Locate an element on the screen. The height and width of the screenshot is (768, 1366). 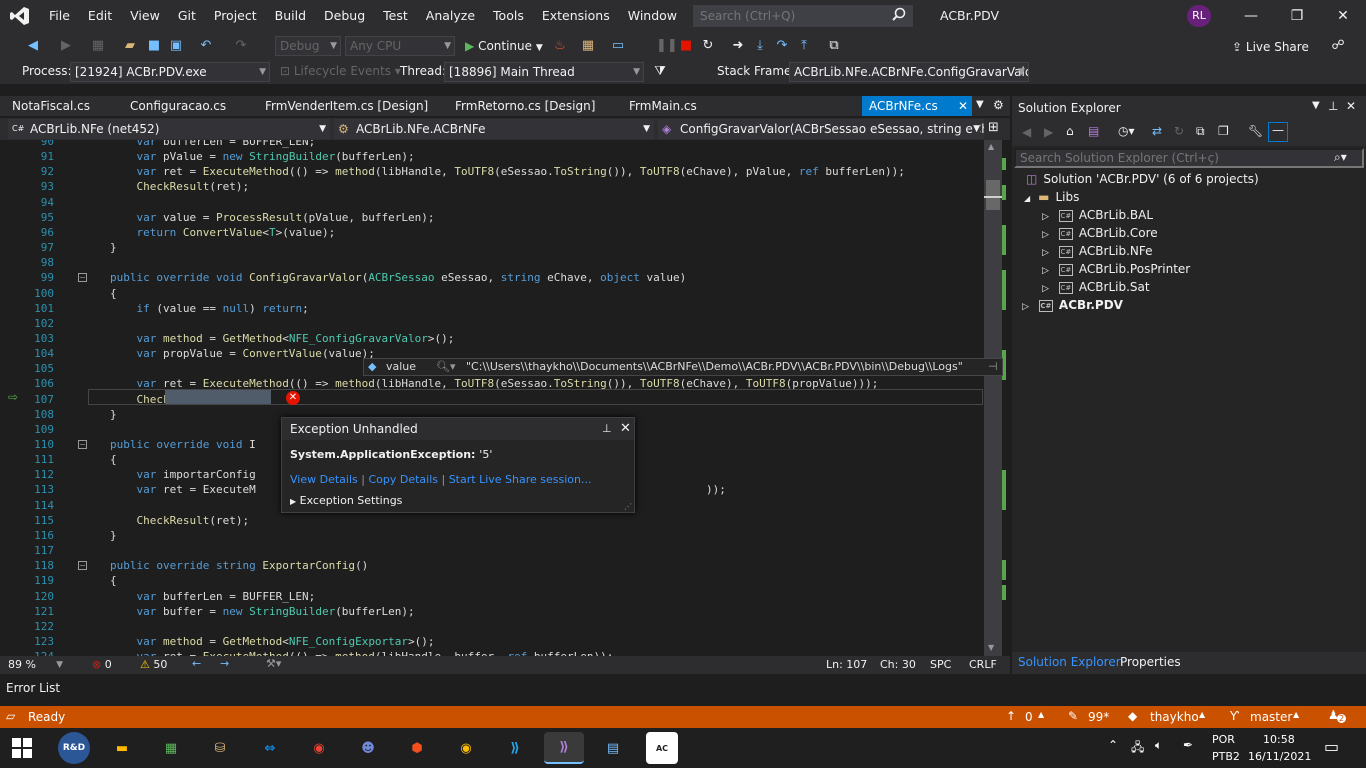
folder-libs: ◢ ▬ Libs is located at coordinates (1051, 197).